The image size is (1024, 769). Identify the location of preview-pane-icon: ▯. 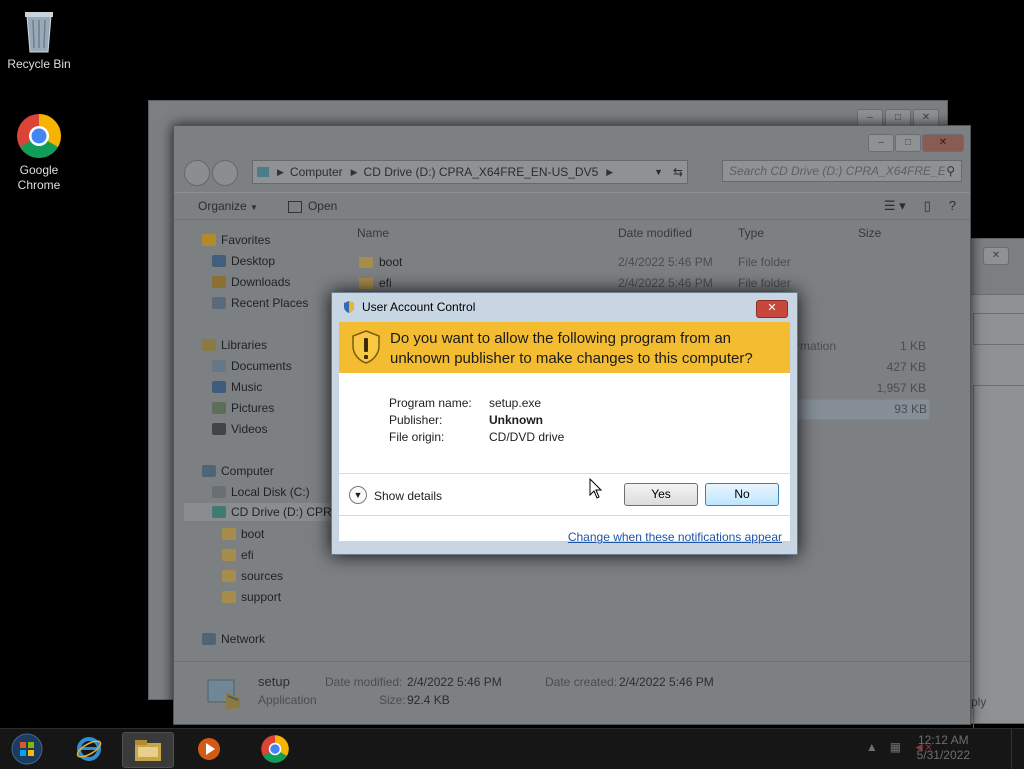
(927, 206).